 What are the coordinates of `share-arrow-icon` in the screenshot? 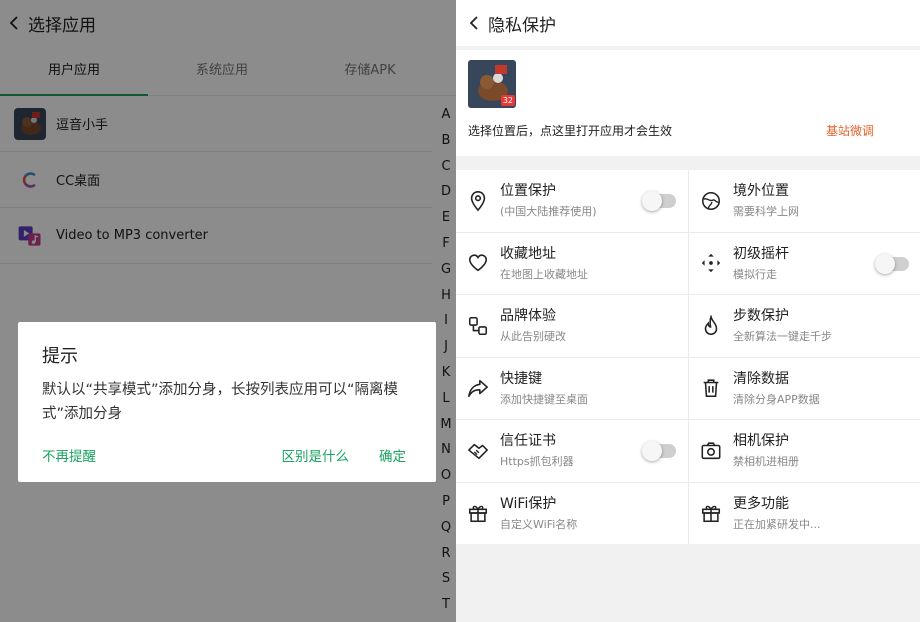 It's located at (478, 388).